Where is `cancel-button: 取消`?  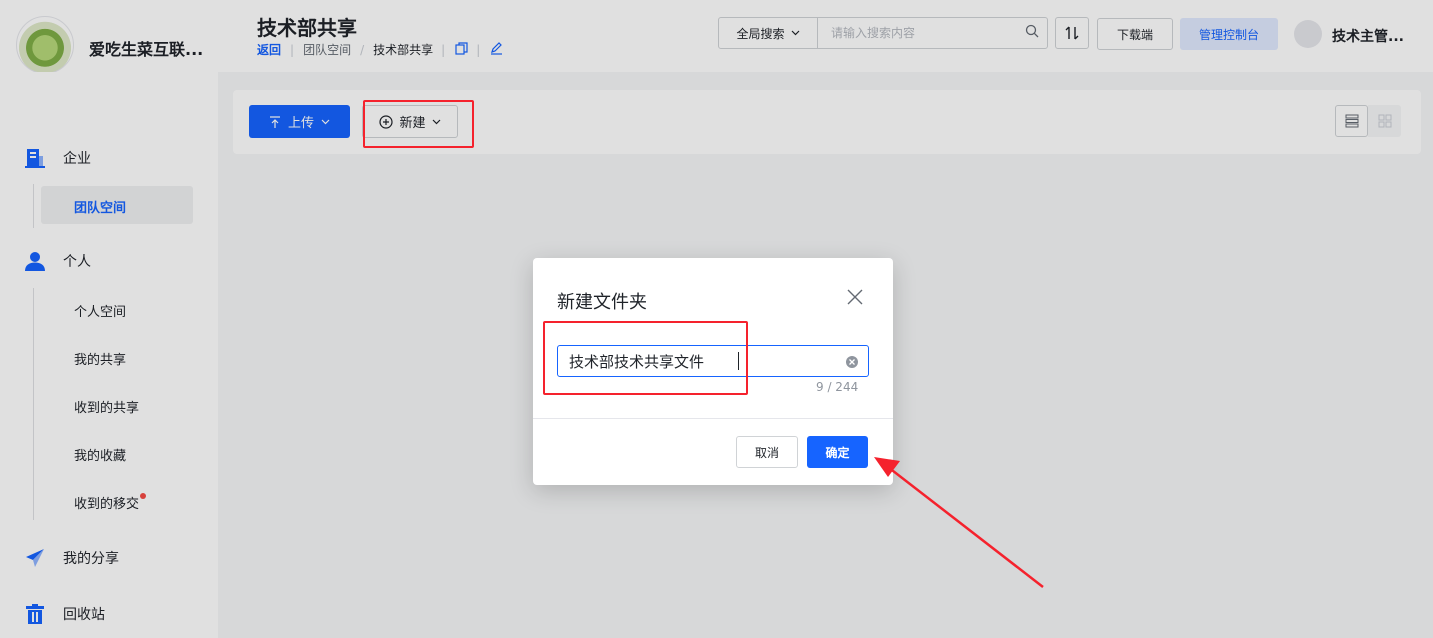
cancel-button: 取消 is located at coordinates (767, 452).